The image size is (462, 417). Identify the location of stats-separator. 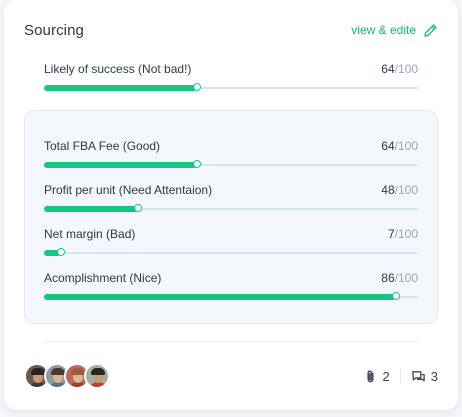
(400, 376).